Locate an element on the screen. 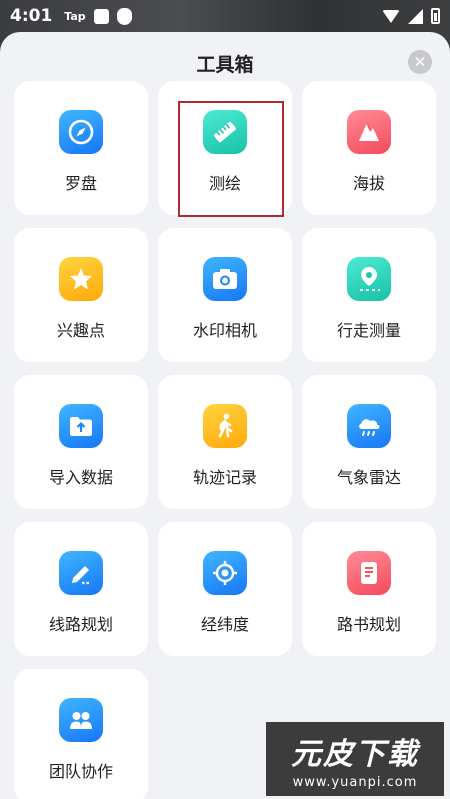 The height and width of the screenshot is (799, 450). tool-label: 轨迹记录 is located at coordinates (224, 477).